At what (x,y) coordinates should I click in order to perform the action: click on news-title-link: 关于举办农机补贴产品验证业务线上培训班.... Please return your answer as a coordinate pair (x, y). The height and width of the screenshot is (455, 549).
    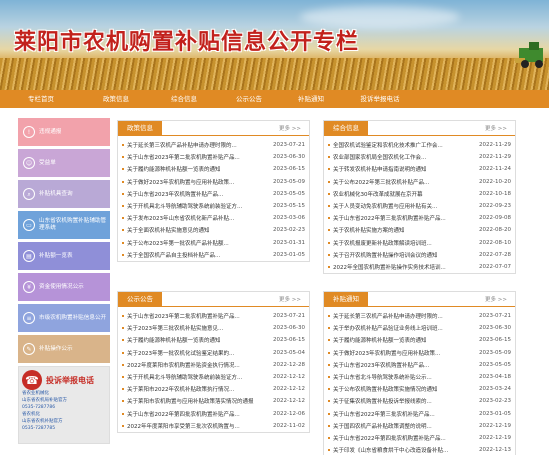
    Looking at the image, I should click on (401, 328).